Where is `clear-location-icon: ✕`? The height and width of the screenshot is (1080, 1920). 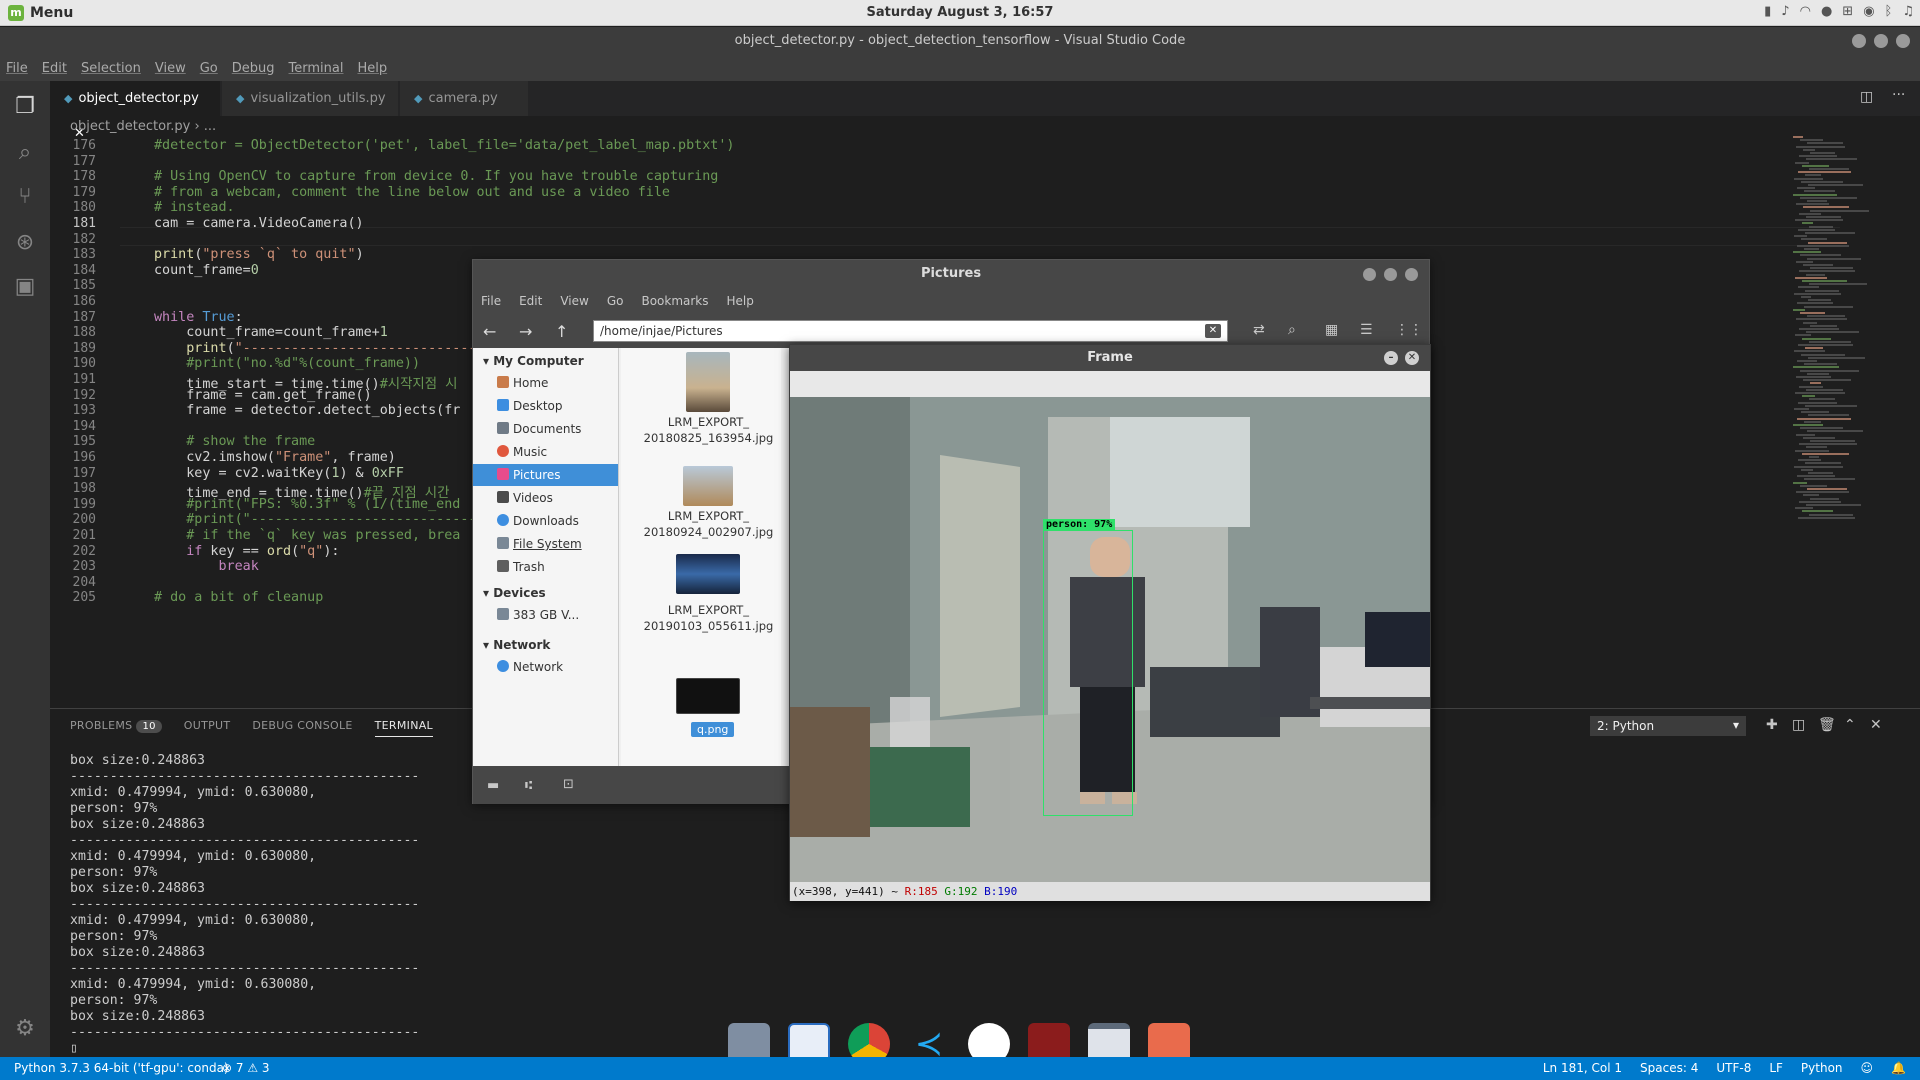 clear-location-icon: ✕ is located at coordinates (1213, 331).